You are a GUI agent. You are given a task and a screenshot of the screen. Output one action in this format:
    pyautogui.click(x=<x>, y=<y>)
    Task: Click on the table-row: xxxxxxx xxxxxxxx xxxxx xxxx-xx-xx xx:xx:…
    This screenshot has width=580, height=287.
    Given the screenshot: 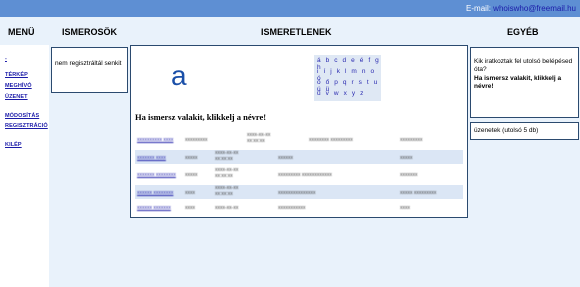 What is the action you would take?
    pyautogui.click(x=299, y=174)
    